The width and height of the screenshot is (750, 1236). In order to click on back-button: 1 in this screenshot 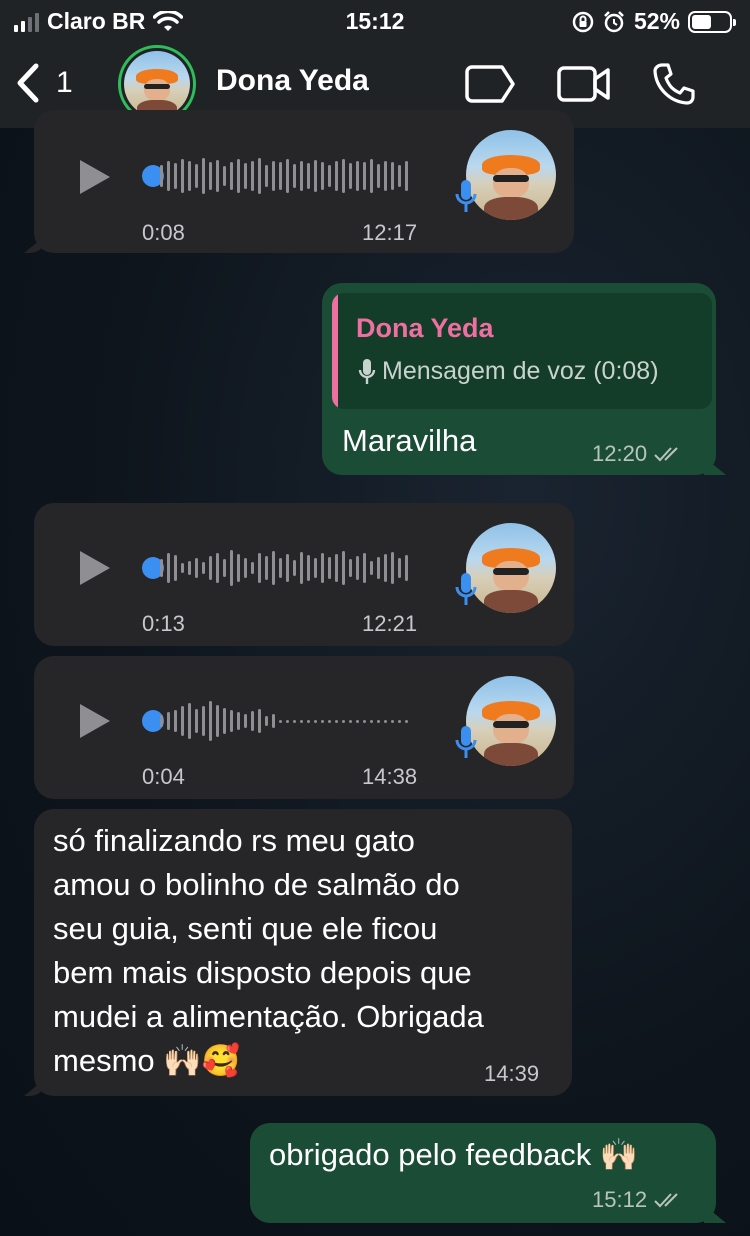, I will do `click(43, 83)`.